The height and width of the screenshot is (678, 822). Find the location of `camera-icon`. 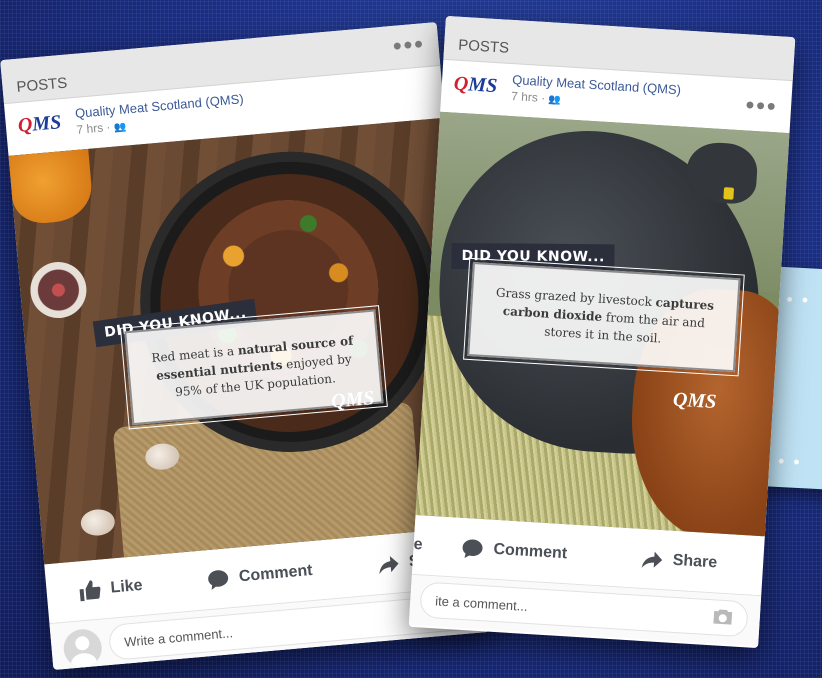

camera-icon is located at coordinates (722, 616).